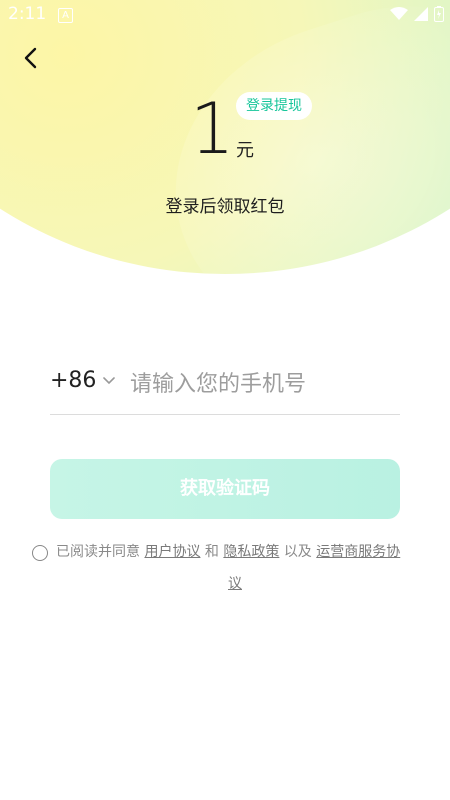 This screenshot has height=800, width=450. What do you see at coordinates (172, 552) in the screenshot?
I see `user-agreement-link: 用户协议` at bounding box center [172, 552].